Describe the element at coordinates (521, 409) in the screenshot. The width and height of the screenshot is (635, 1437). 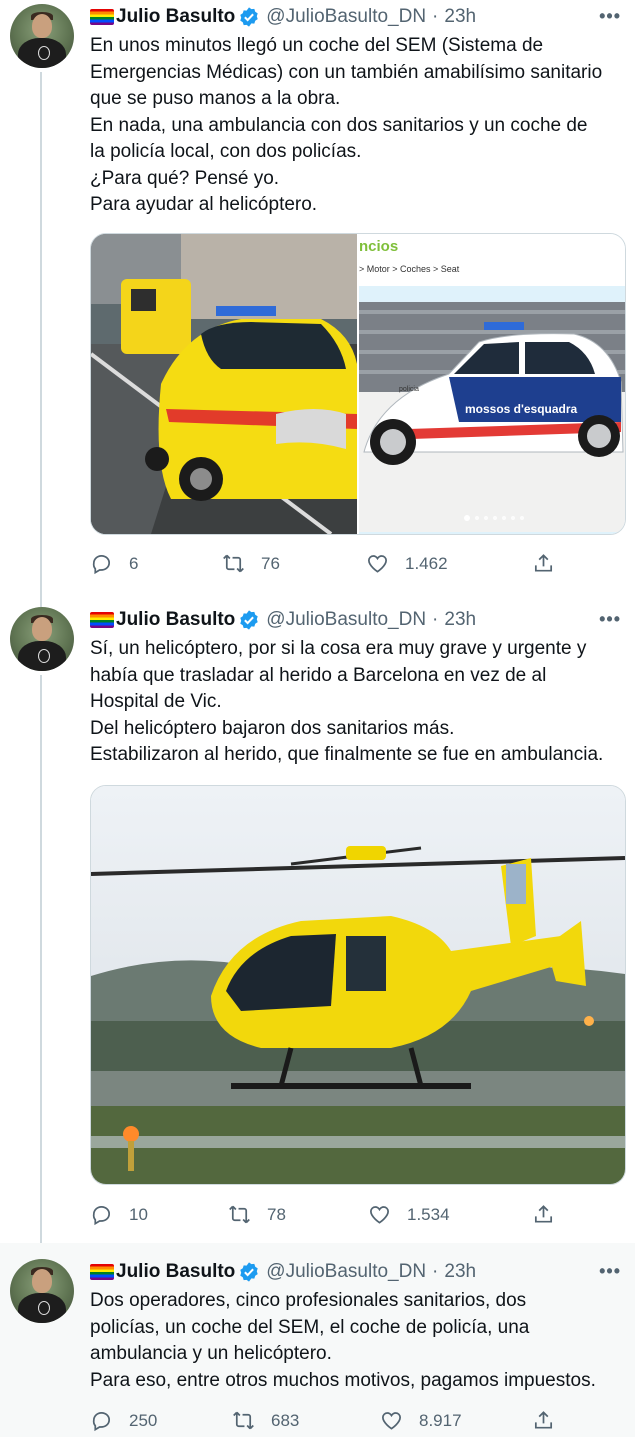
I see `police-car-text: mossos d'esquadra` at that location.